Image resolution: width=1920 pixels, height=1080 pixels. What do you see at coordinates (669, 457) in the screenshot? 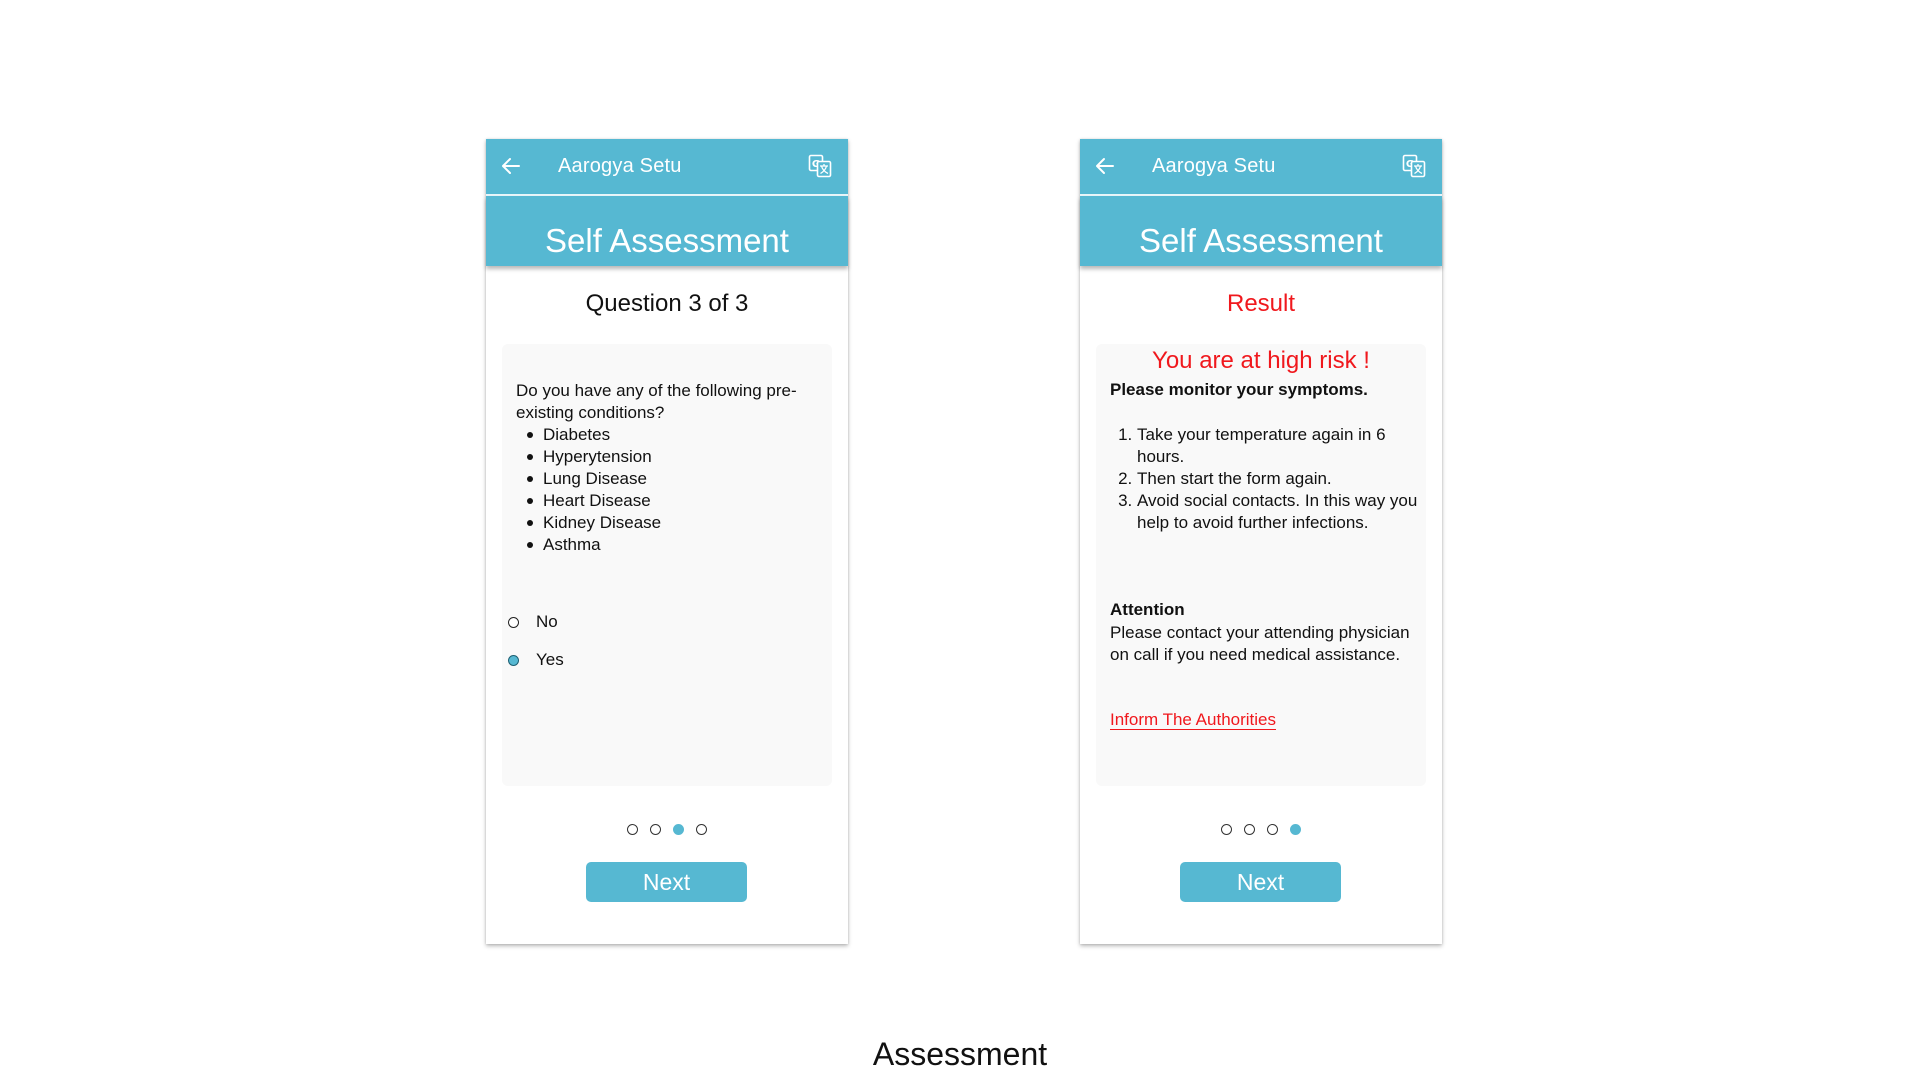
I see `condition-item: Hyperytension` at bounding box center [669, 457].